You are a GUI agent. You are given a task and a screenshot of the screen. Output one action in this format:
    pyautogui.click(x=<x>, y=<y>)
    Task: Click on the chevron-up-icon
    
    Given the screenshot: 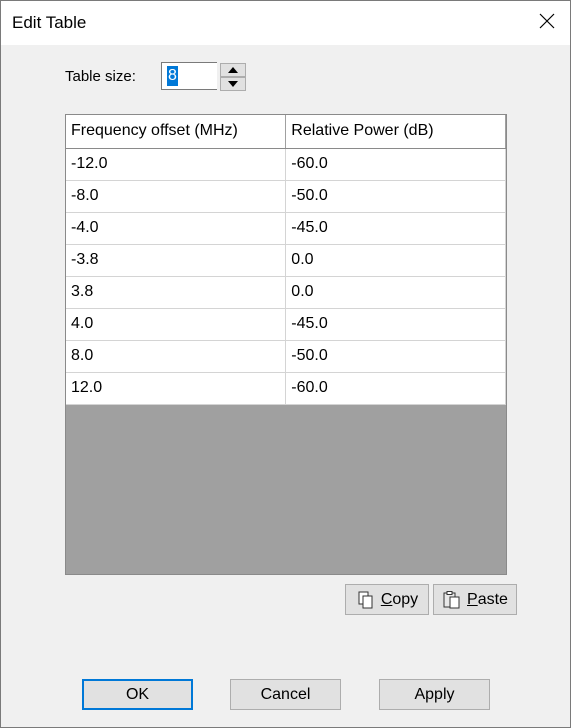 What is the action you would take?
    pyautogui.click(x=233, y=70)
    